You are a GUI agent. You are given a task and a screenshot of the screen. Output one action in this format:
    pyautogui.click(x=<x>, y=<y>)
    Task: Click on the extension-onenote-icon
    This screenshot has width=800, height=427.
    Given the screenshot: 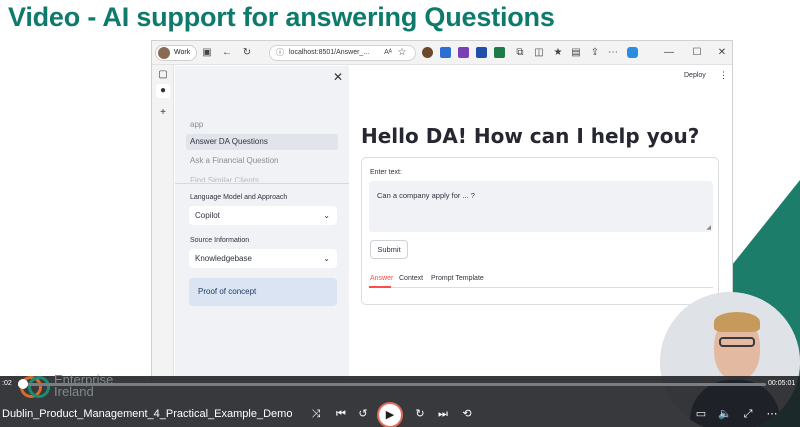 What is the action you would take?
    pyautogui.click(x=463, y=52)
    